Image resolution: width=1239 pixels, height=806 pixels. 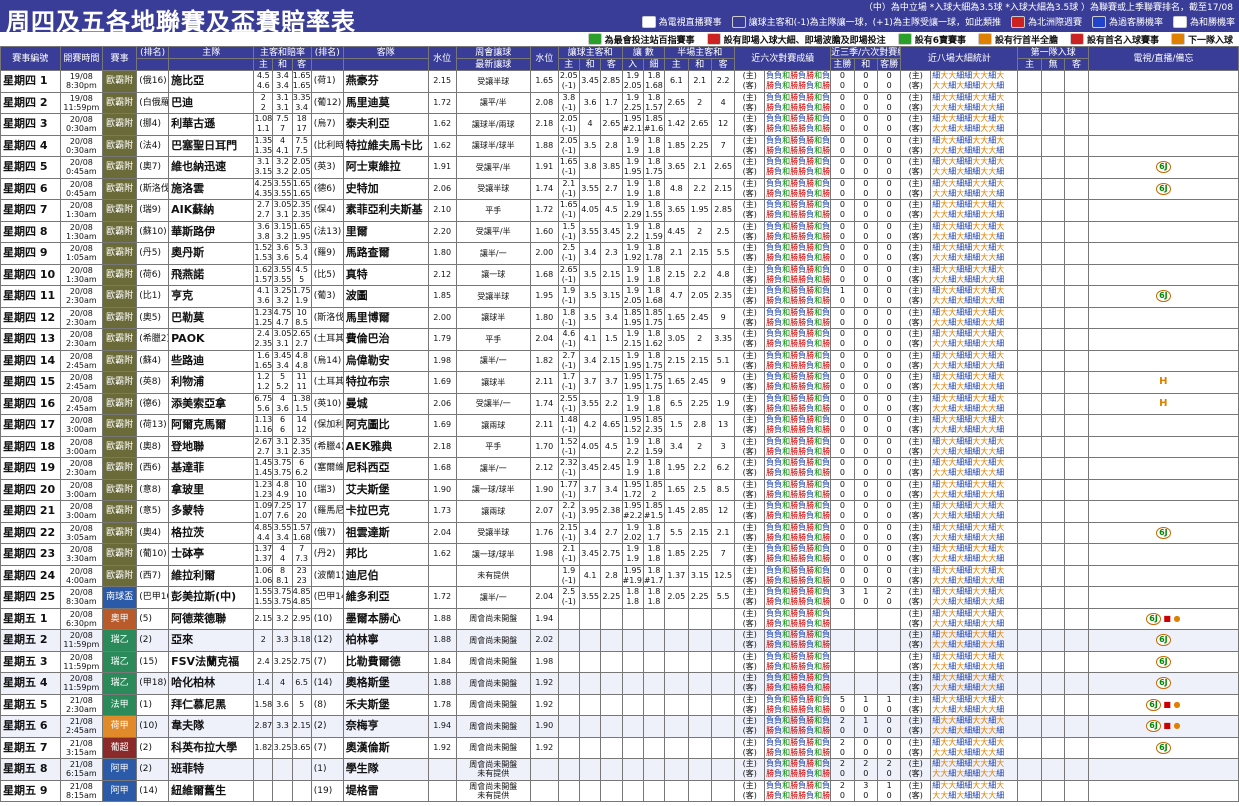 What do you see at coordinates (723, 296) in the screenshot?
I see `ht-away: 2.35` at bounding box center [723, 296].